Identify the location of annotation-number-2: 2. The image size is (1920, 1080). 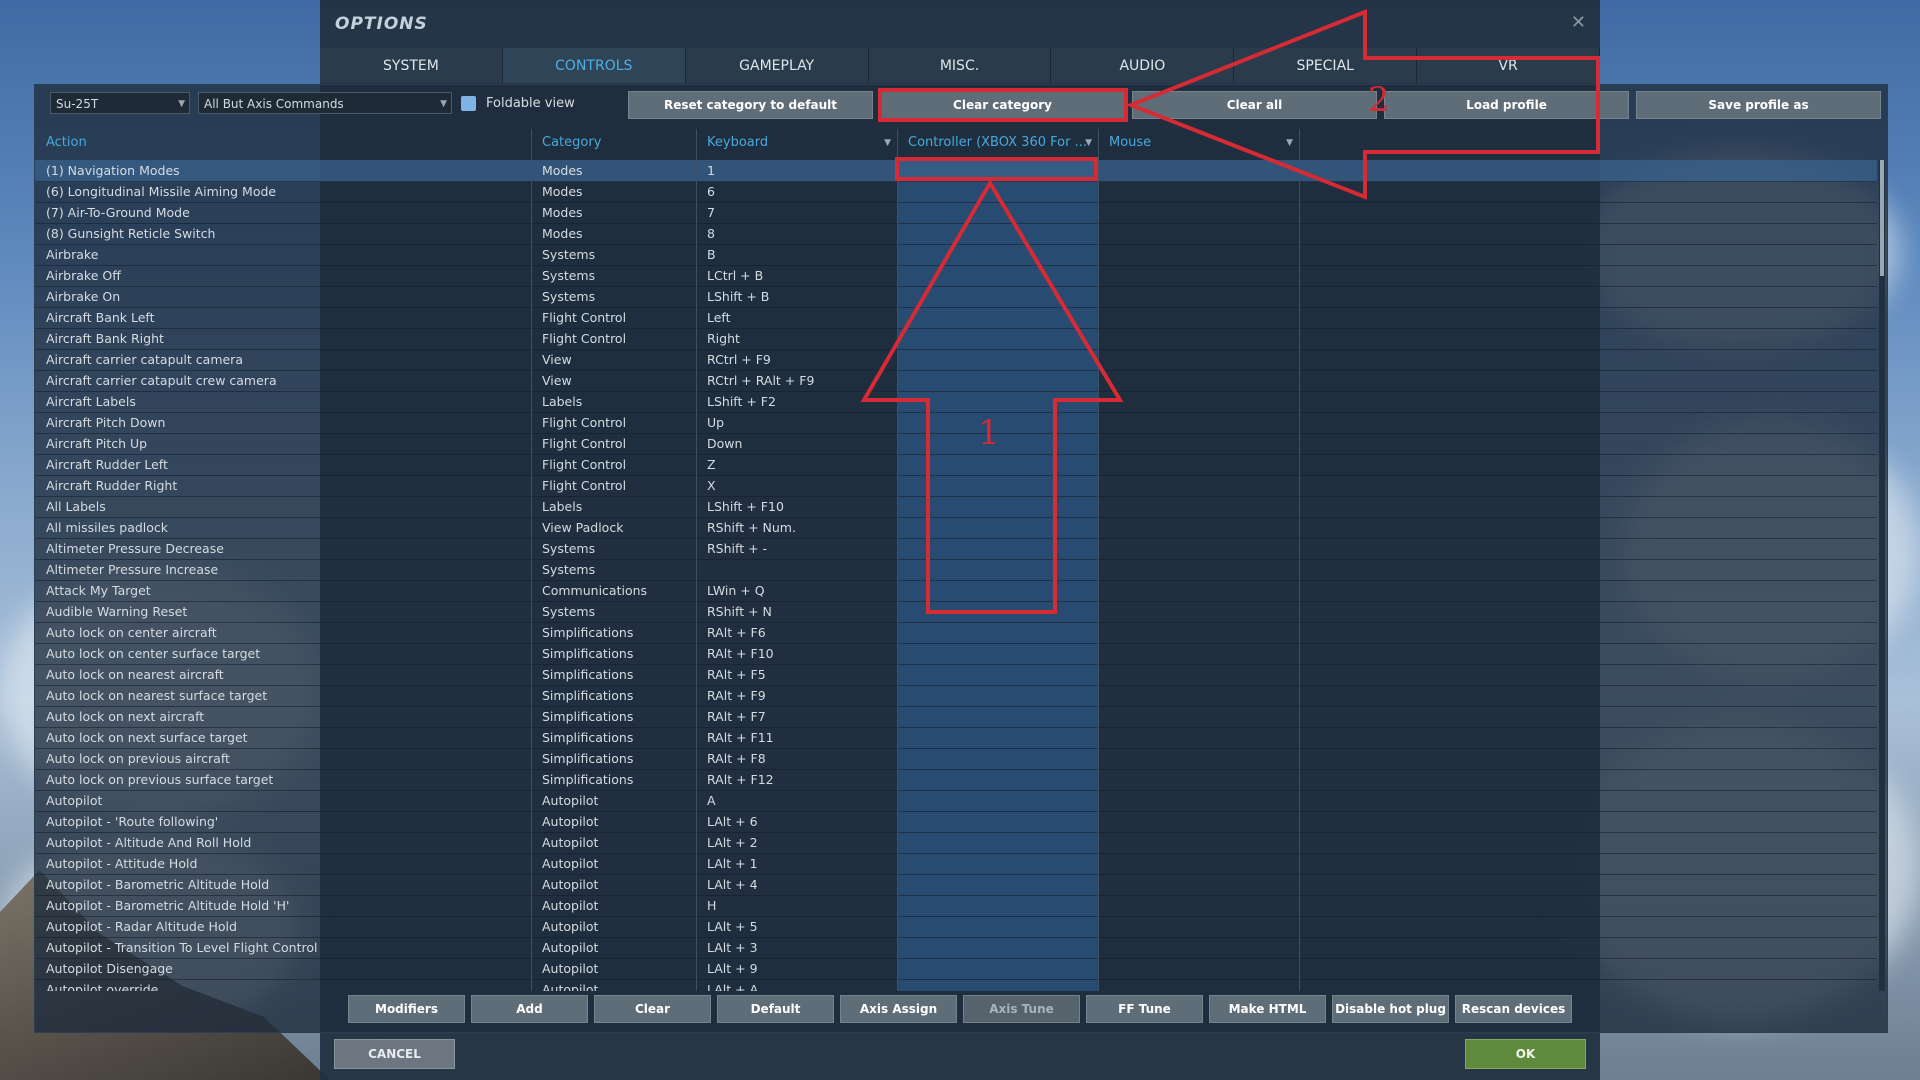
(1379, 100).